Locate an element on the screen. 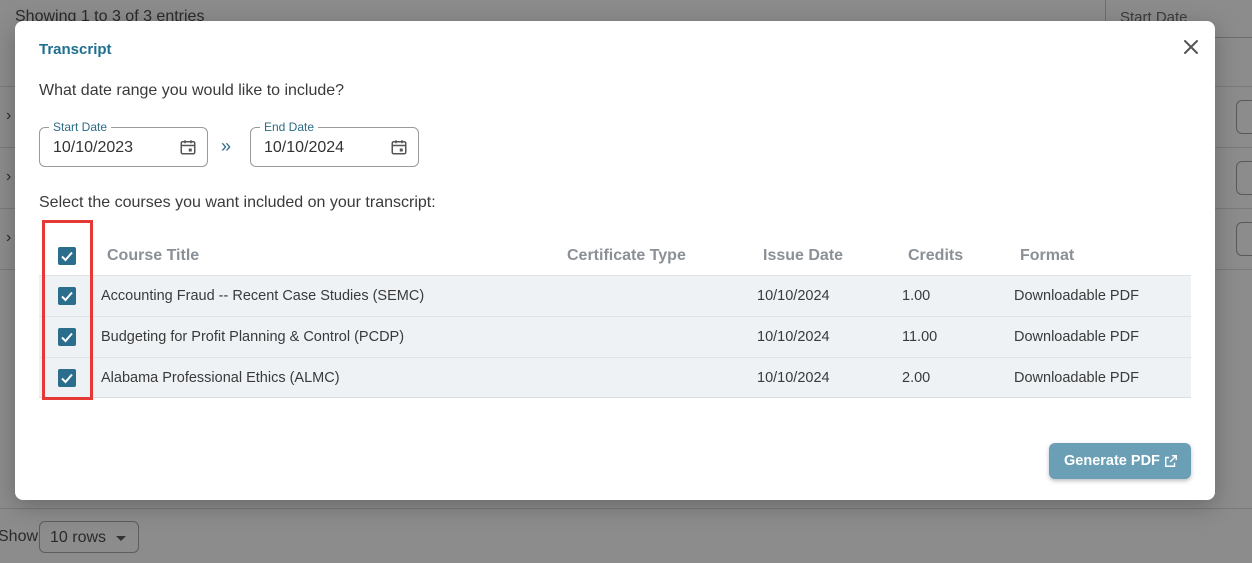 The width and height of the screenshot is (1252, 563). column-header-course-title: Course Title is located at coordinates (153, 256).